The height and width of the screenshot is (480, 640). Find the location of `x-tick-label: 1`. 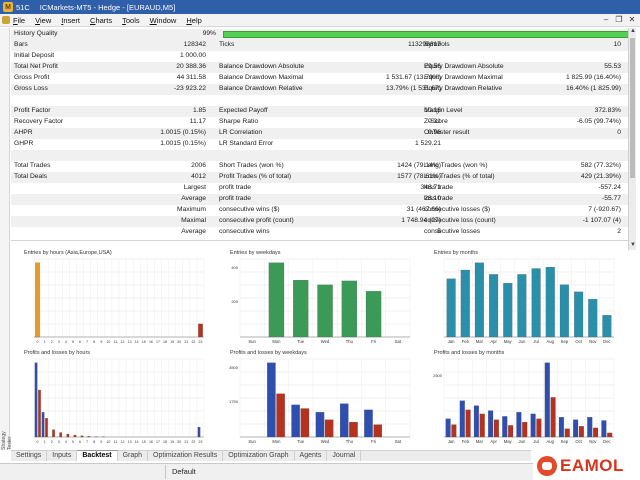

x-tick-label: 1 is located at coordinates (45, 442).